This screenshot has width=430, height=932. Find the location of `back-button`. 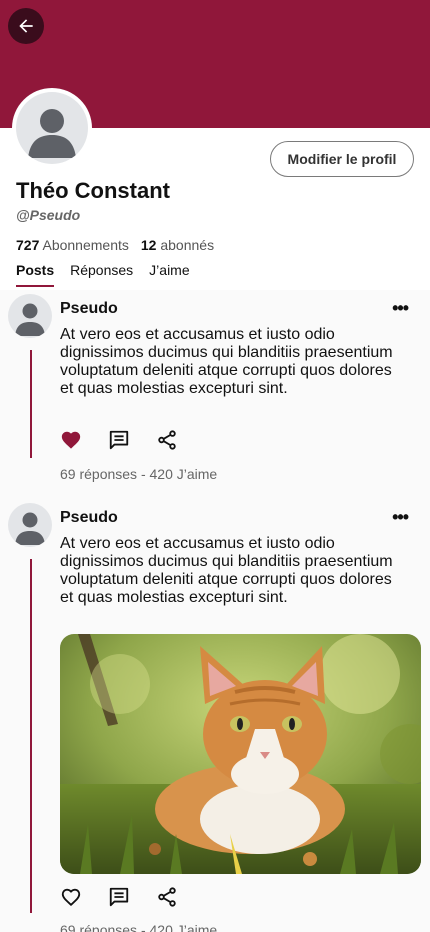

back-button is located at coordinates (26, 26).